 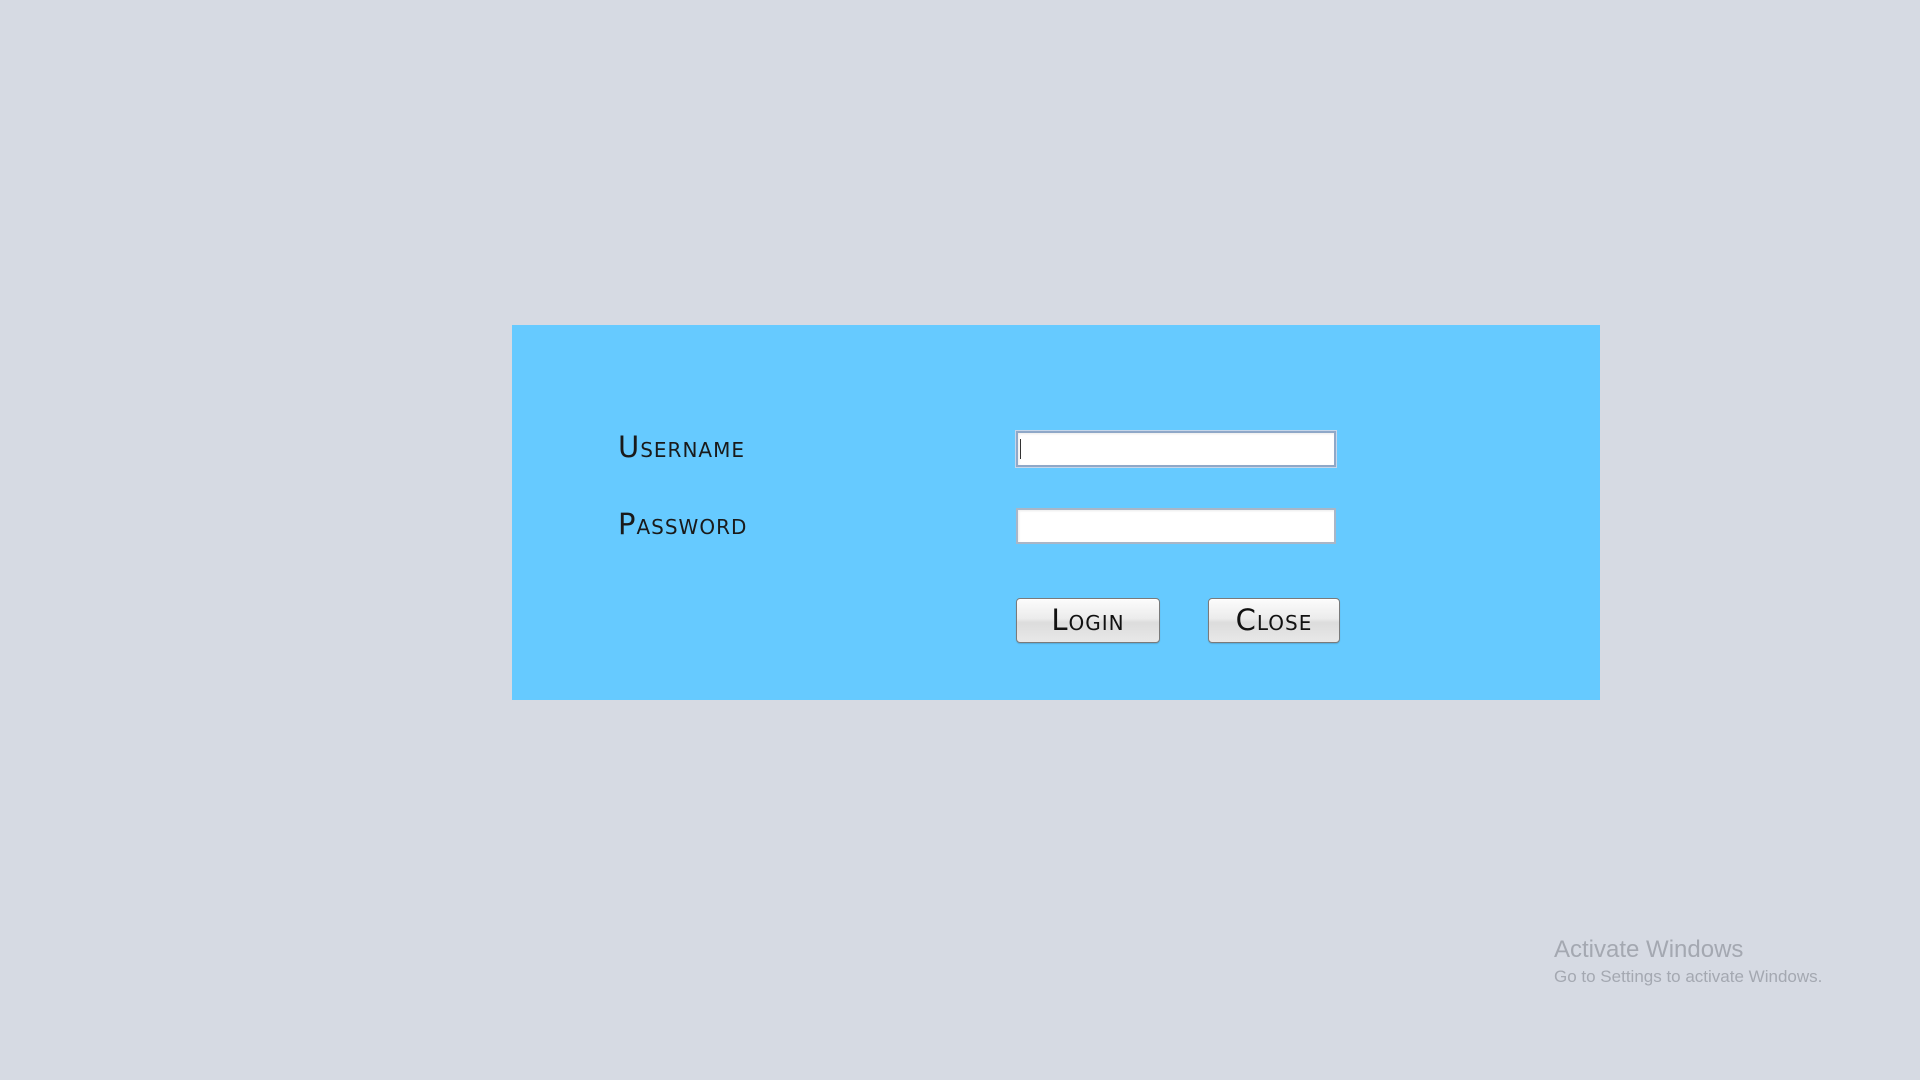 I want to click on text-caret, so click(x=1020, y=449).